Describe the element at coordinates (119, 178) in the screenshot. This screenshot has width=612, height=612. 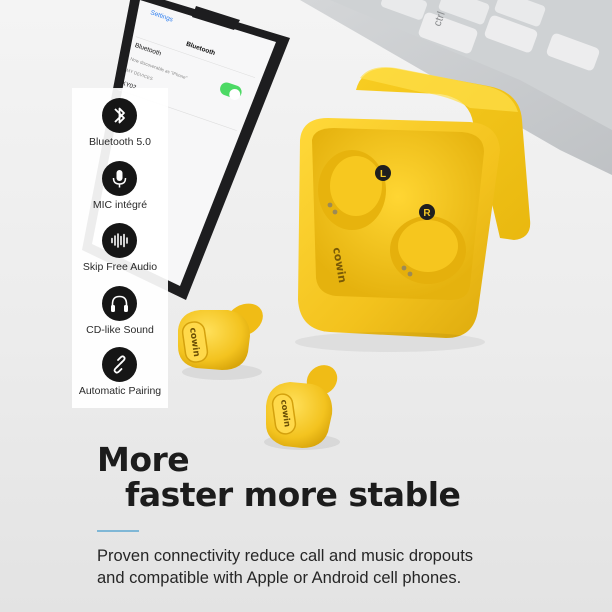
I see `microphone-icon` at that location.